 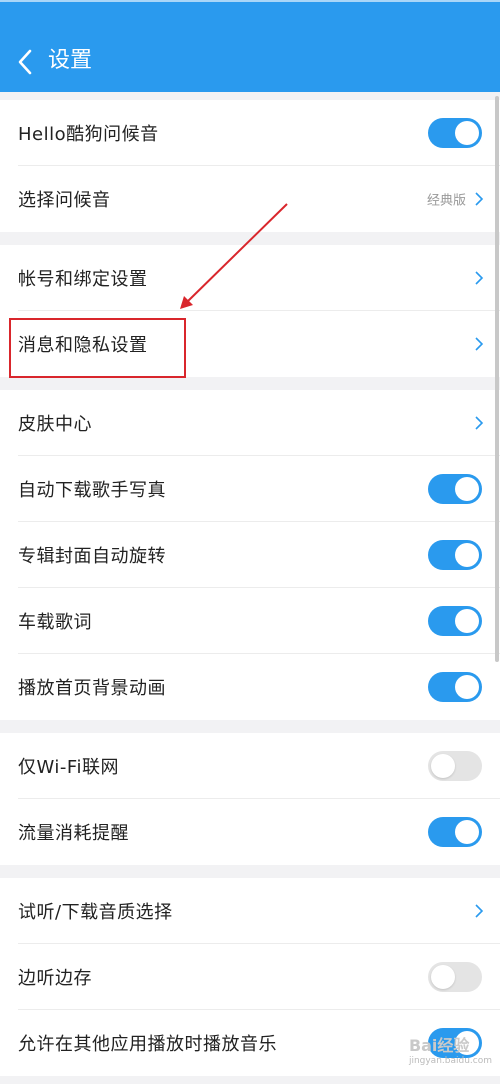 What do you see at coordinates (92, 490) in the screenshot?
I see `row-label: 自动下载歌手写真` at bounding box center [92, 490].